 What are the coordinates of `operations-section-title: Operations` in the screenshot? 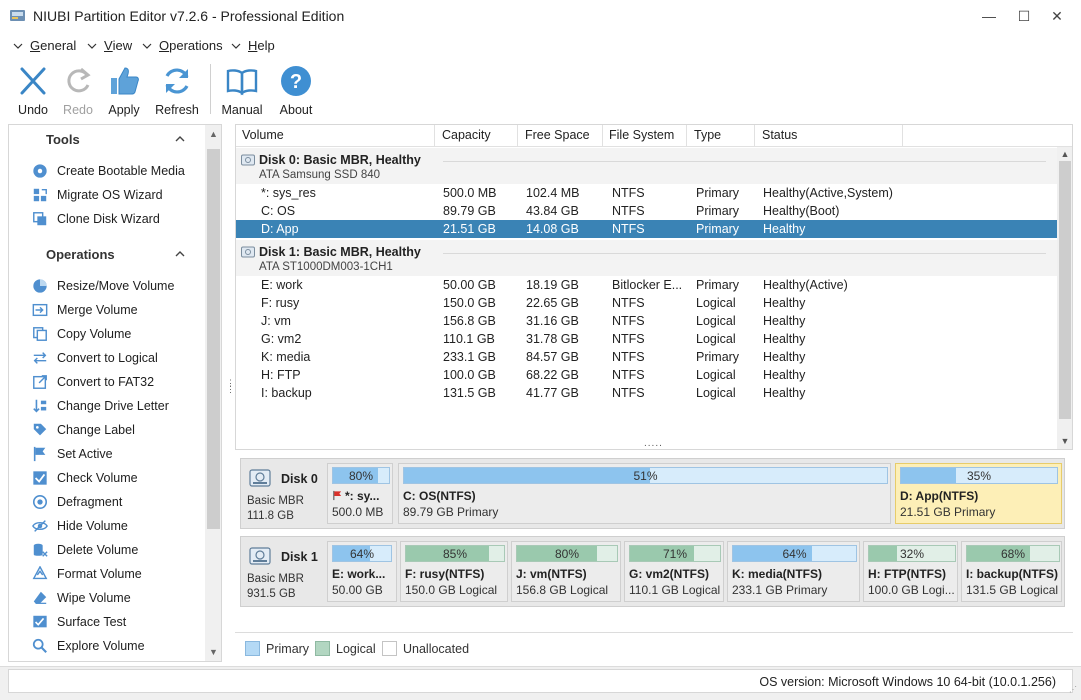 It's located at (80, 254).